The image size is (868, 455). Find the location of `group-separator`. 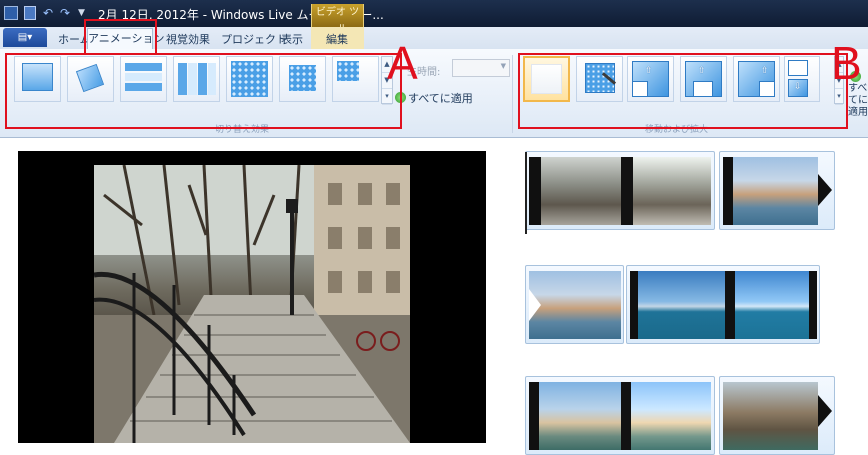

group-separator is located at coordinates (512, 94).